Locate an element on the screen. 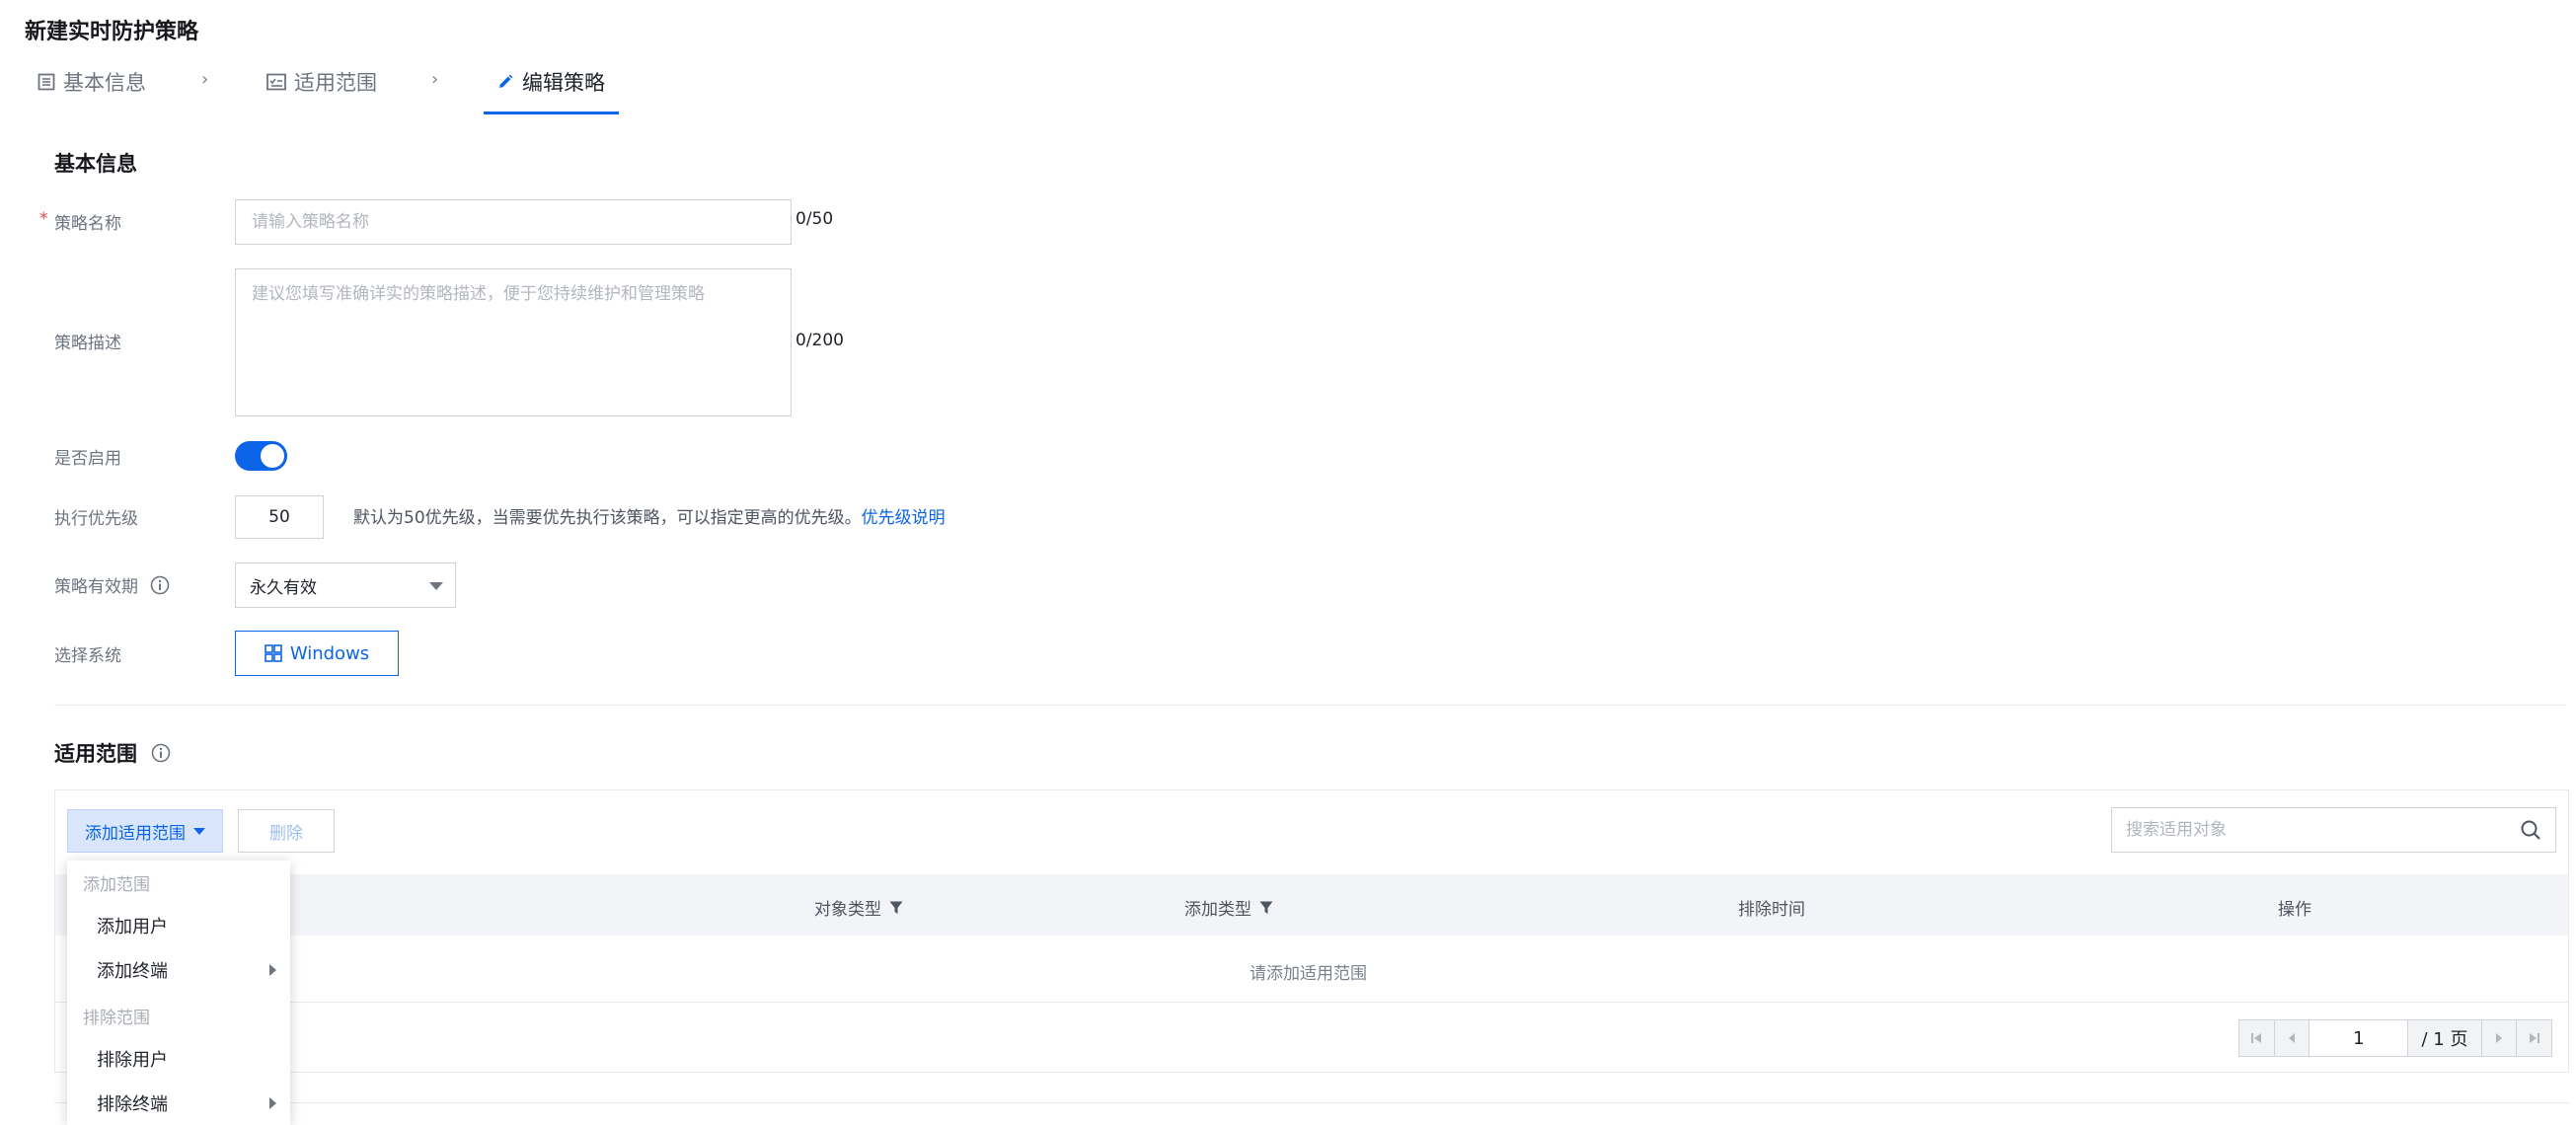 The height and width of the screenshot is (1125, 2576). column-object-type: 对象类型 is located at coordinates (858, 907).